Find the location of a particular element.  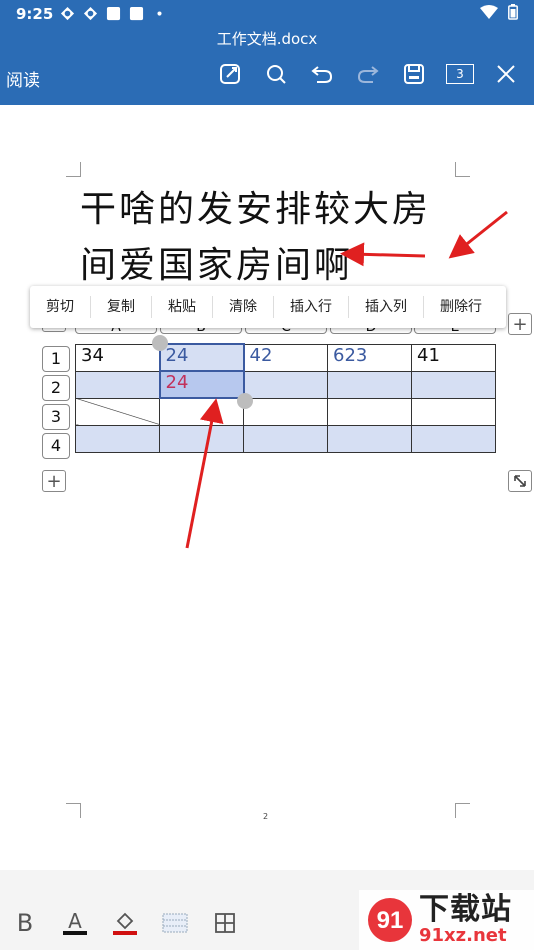

site-watermark: 91 下载站 91xz.net is located at coordinates (446, 920).